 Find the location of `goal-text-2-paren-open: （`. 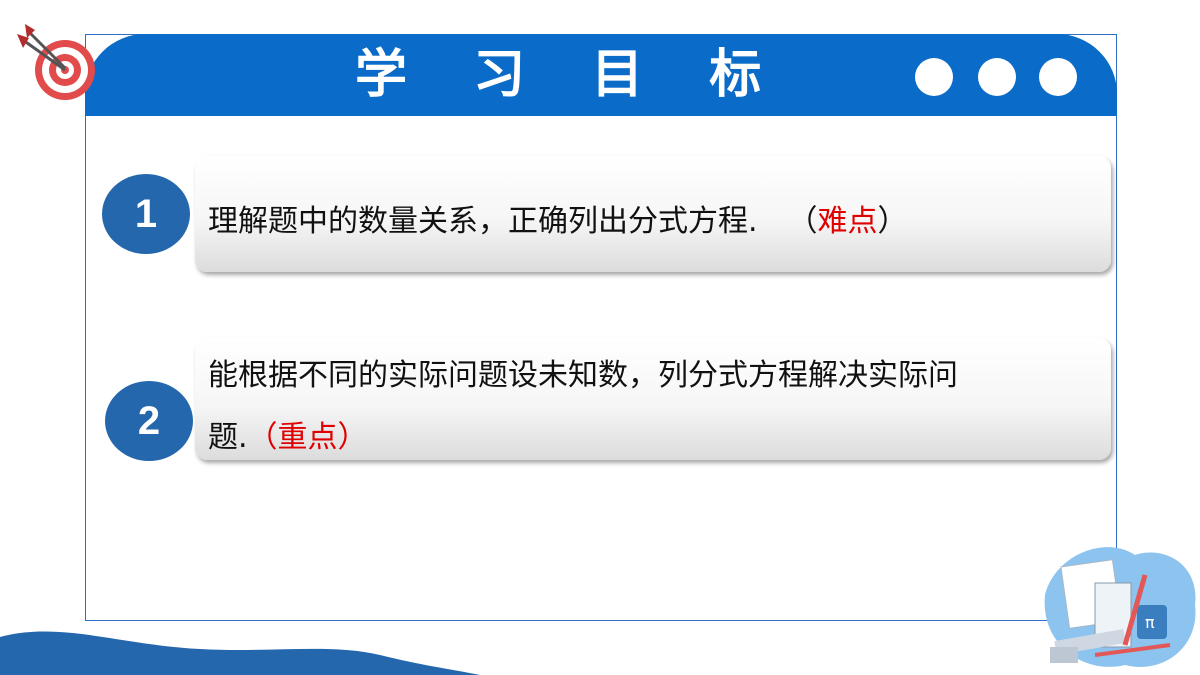

goal-text-2-paren-open: （ is located at coordinates (262, 437).